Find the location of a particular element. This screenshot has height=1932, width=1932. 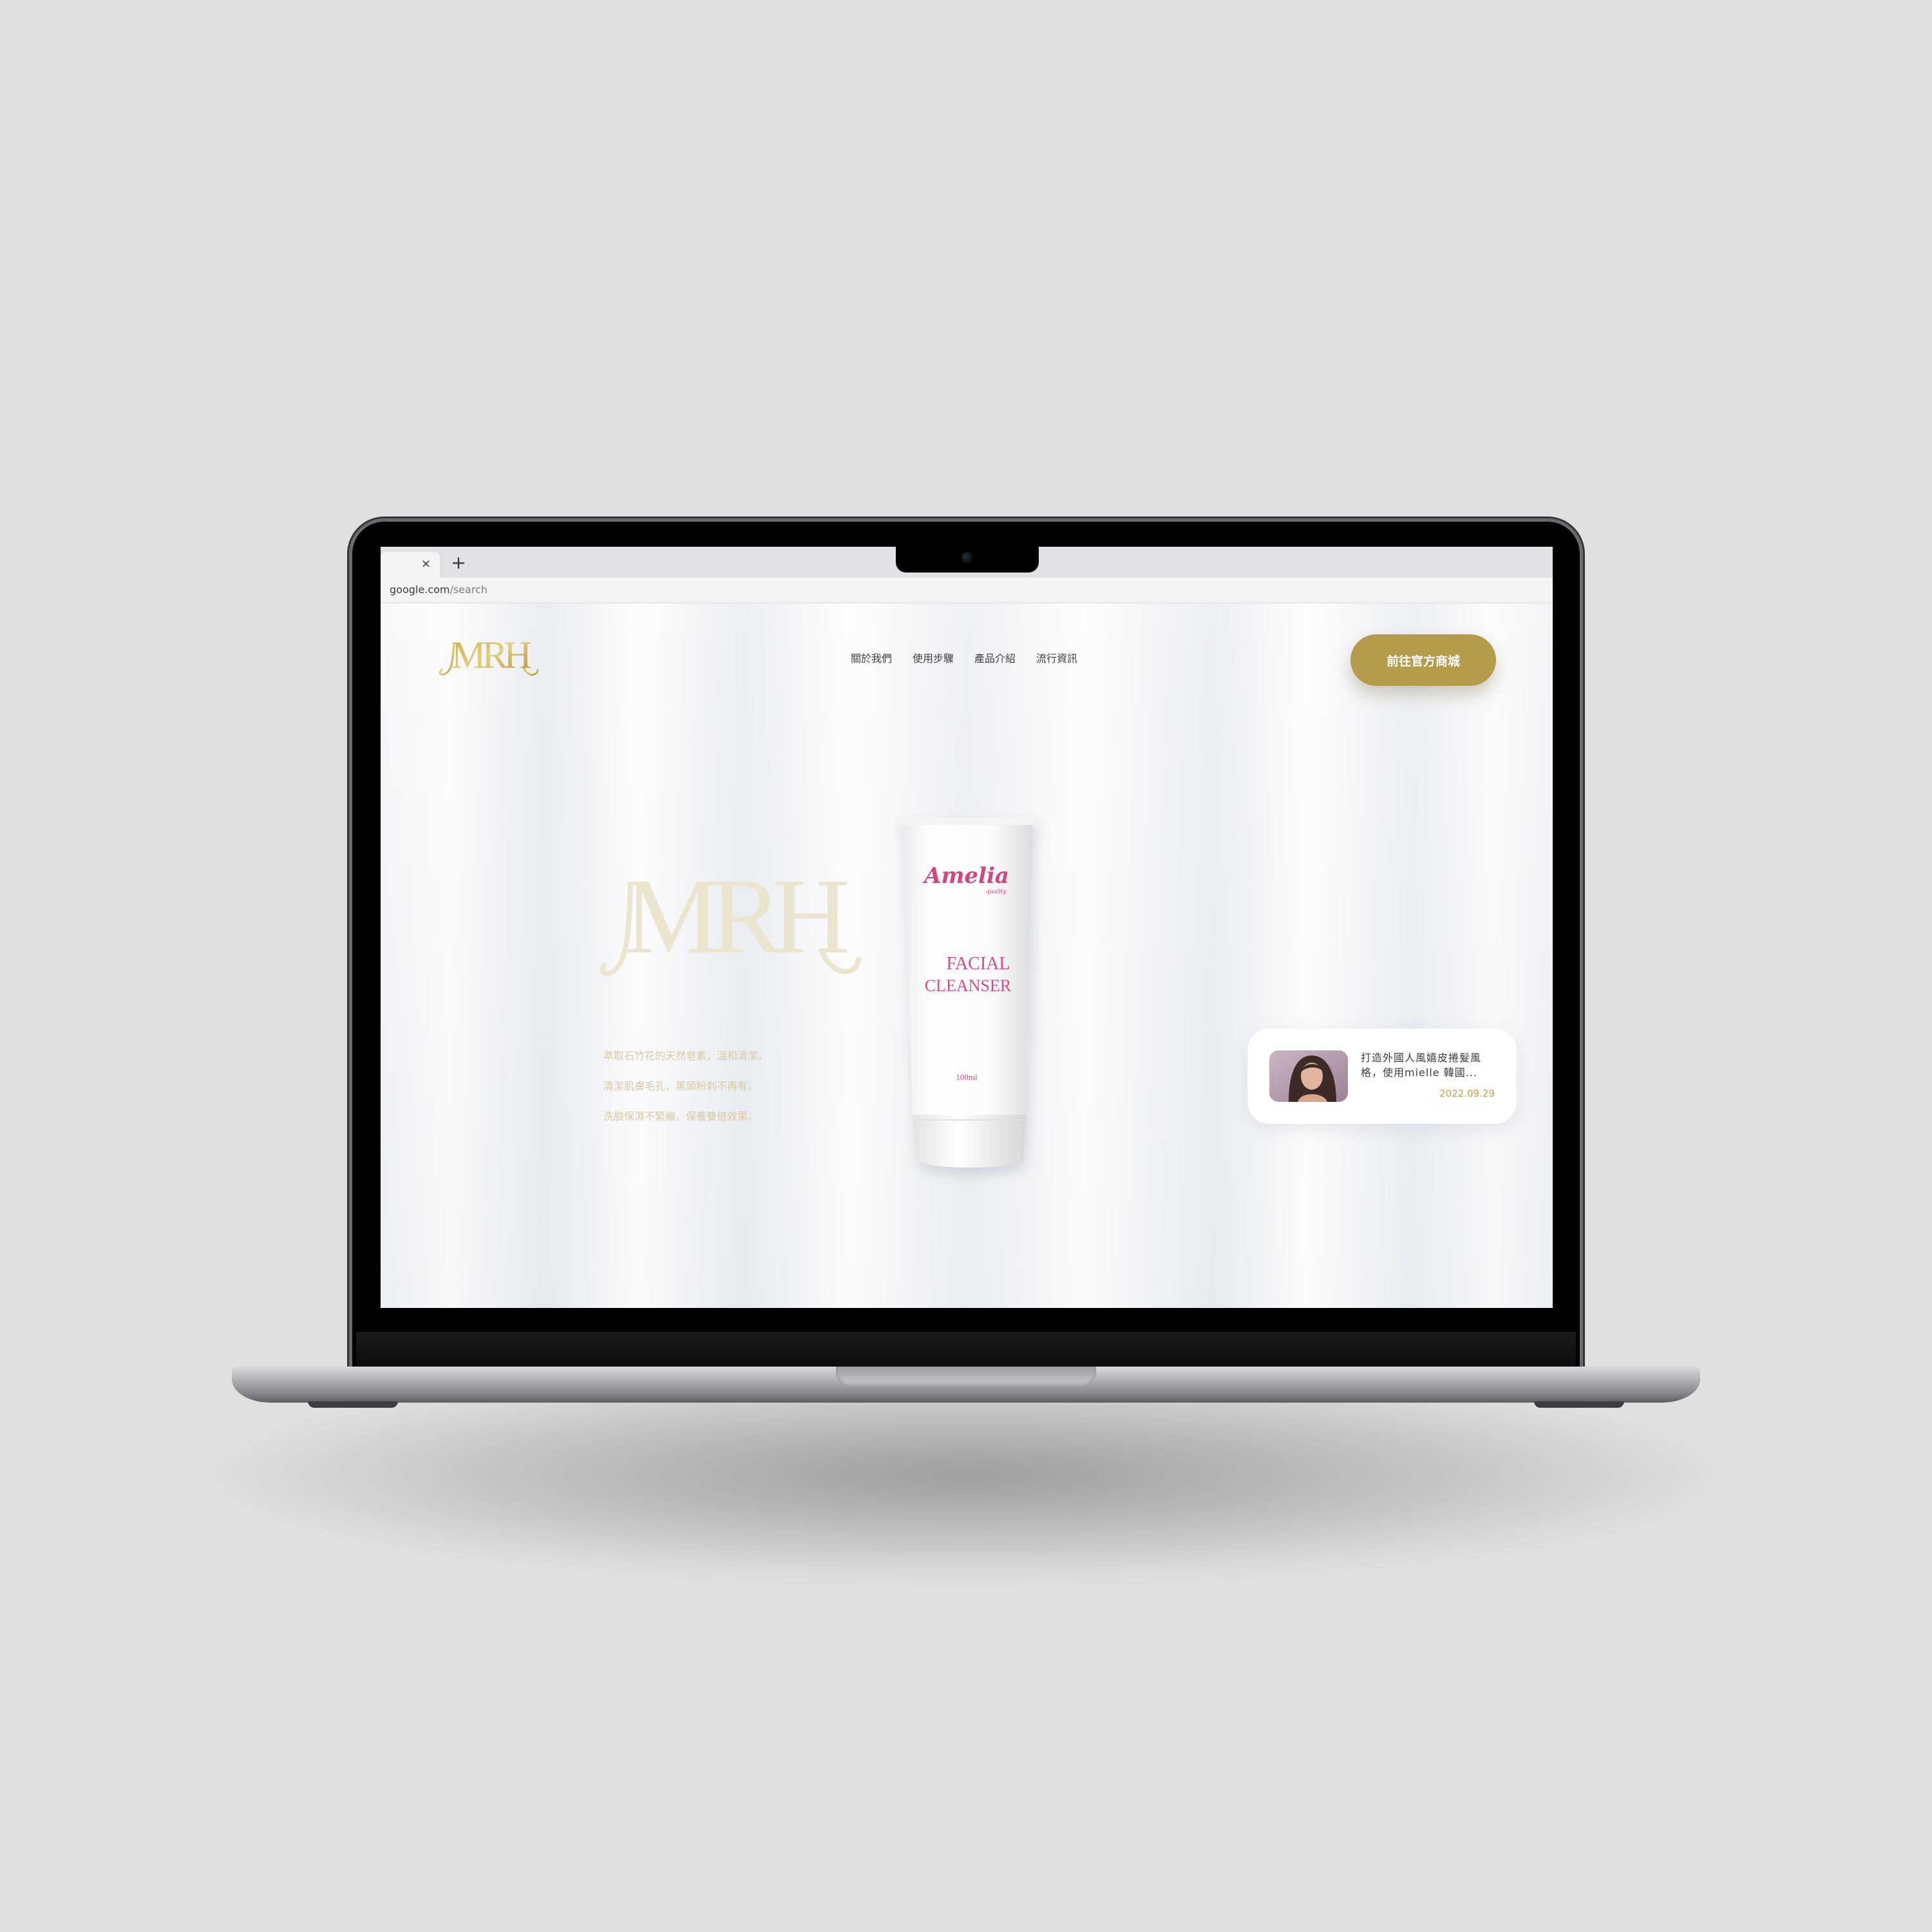

product-brand: Amelia is located at coordinates (966, 876).